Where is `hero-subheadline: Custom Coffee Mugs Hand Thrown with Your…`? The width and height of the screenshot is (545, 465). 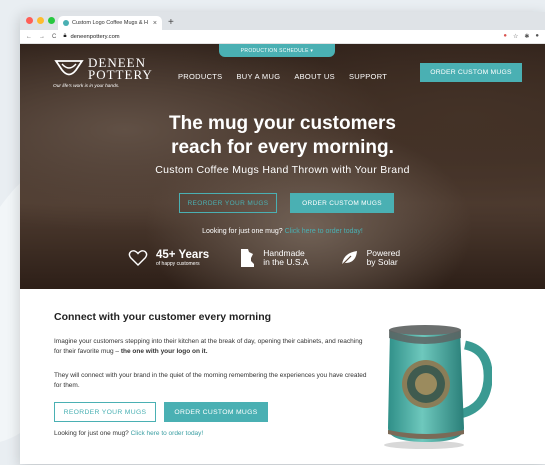 hero-subheadline: Custom Coffee Mugs Hand Thrown with Your… is located at coordinates (282, 170).